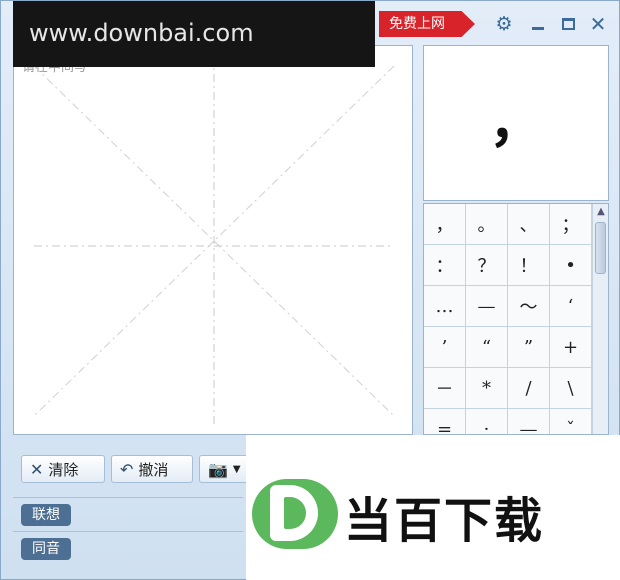 The width and height of the screenshot is (620, 580). I want to click on camera-icon: 📷, so click(218, 469).